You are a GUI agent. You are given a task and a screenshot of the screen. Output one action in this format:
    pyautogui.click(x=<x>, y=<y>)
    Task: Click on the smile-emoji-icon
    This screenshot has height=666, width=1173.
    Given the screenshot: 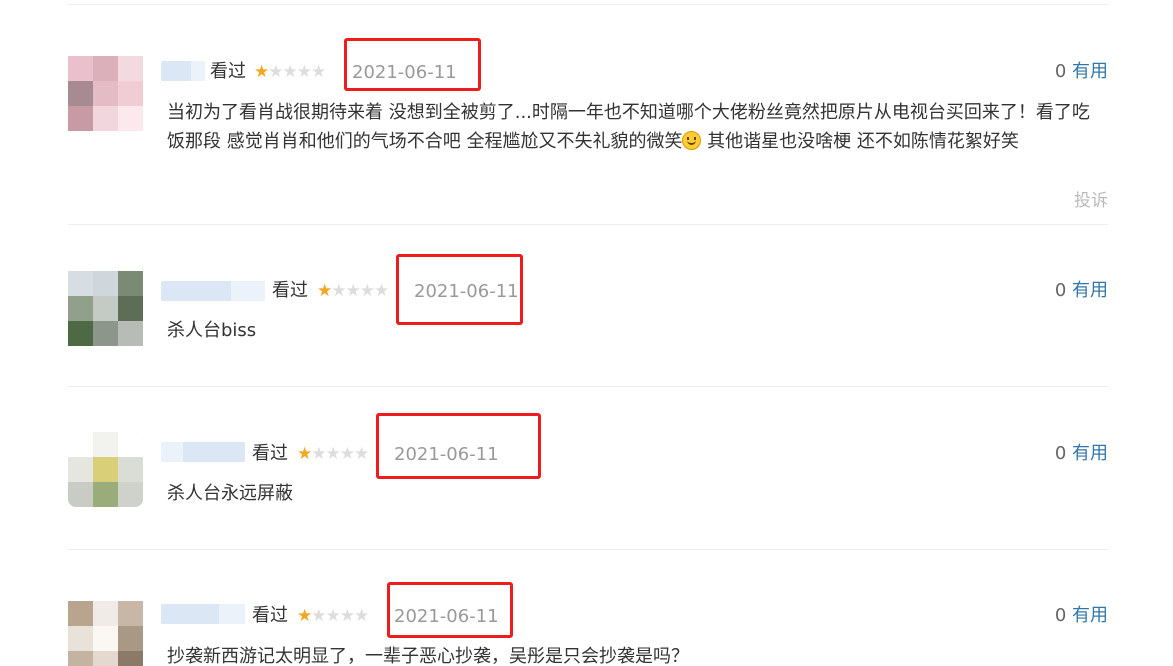 What is the action you would take?
    pyautogui.click(x=692, y=140)
    